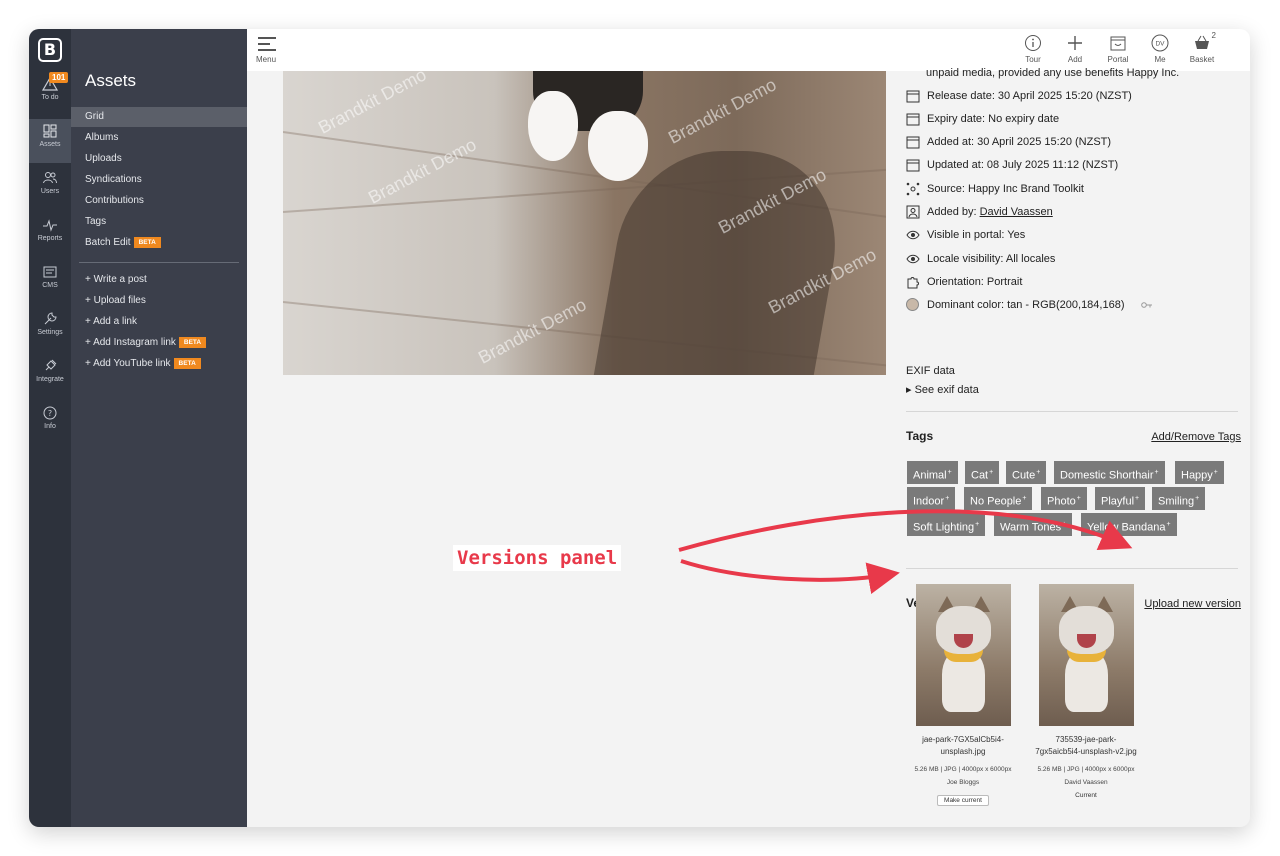  I want to click on batch-edit-label: Batch Edit, so click(108, 242).